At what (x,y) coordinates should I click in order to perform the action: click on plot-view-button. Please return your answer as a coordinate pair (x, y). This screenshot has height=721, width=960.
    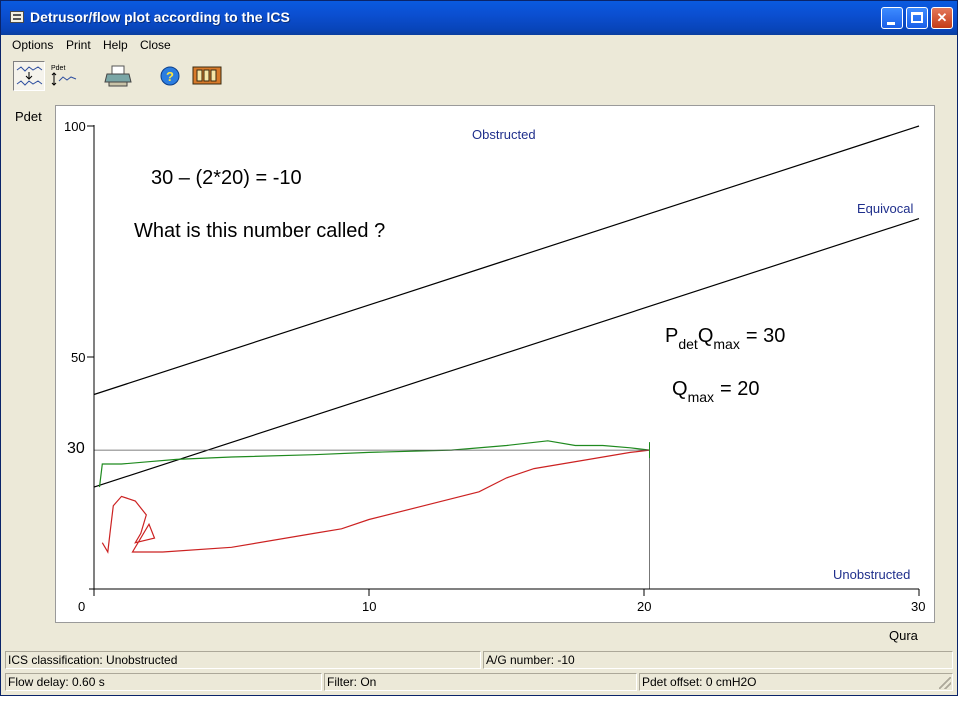
    Looking at the image, I should click on (29, 76).